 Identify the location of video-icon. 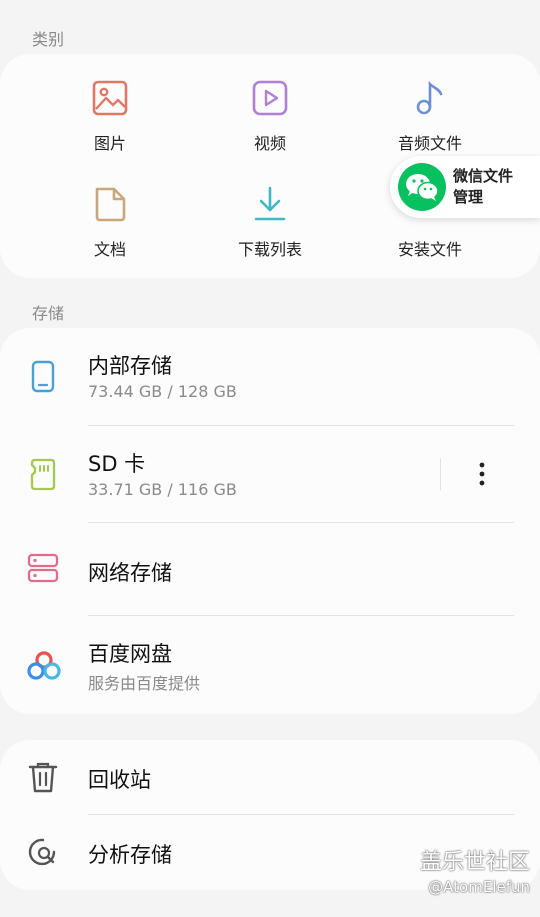
(270, 98).